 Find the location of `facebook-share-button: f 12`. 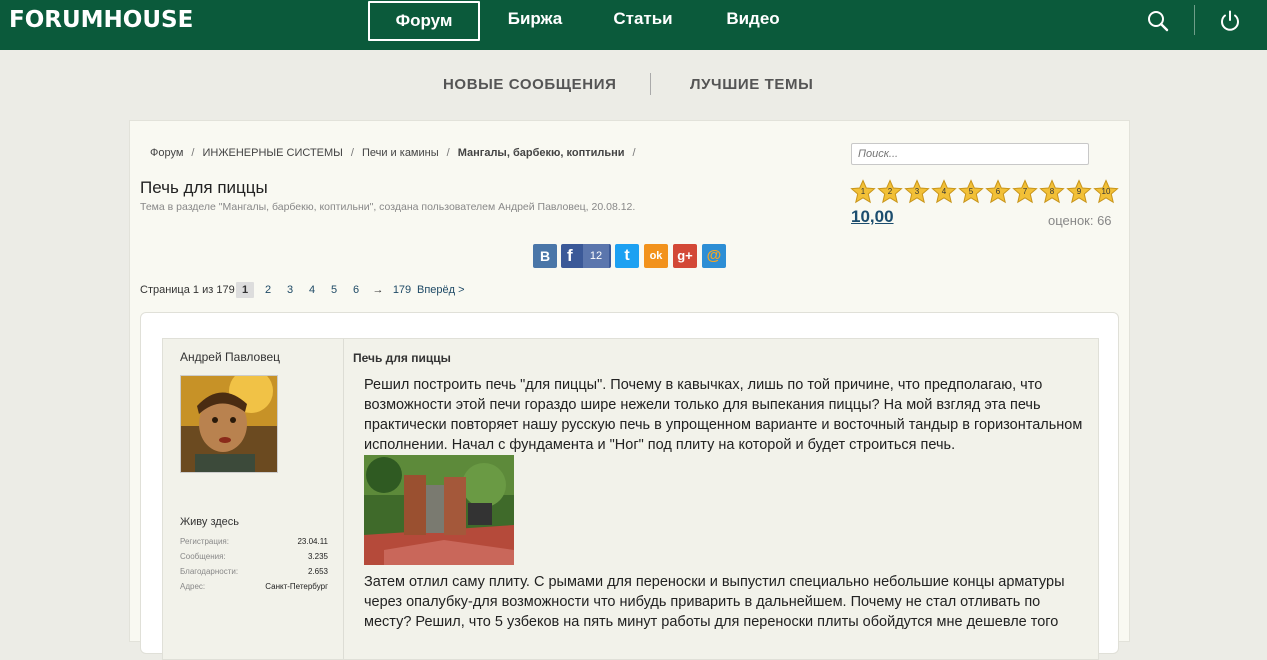

facebook-share-button: f 12 is located at coordinates (586, 256).